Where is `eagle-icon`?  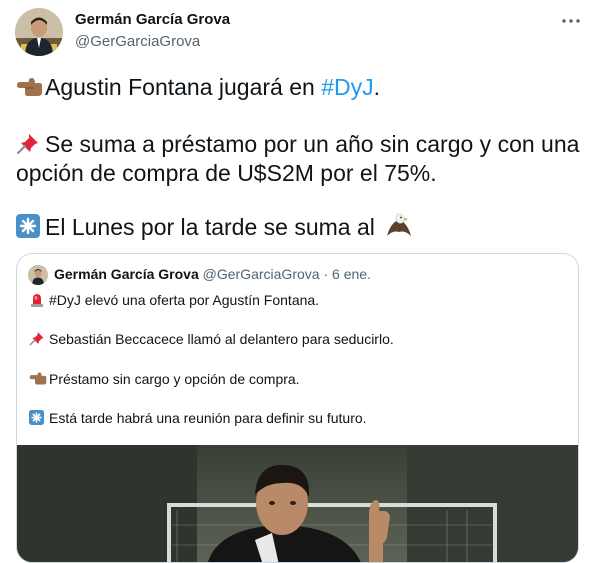 eagle-icon is located at coordinates (398, 224).